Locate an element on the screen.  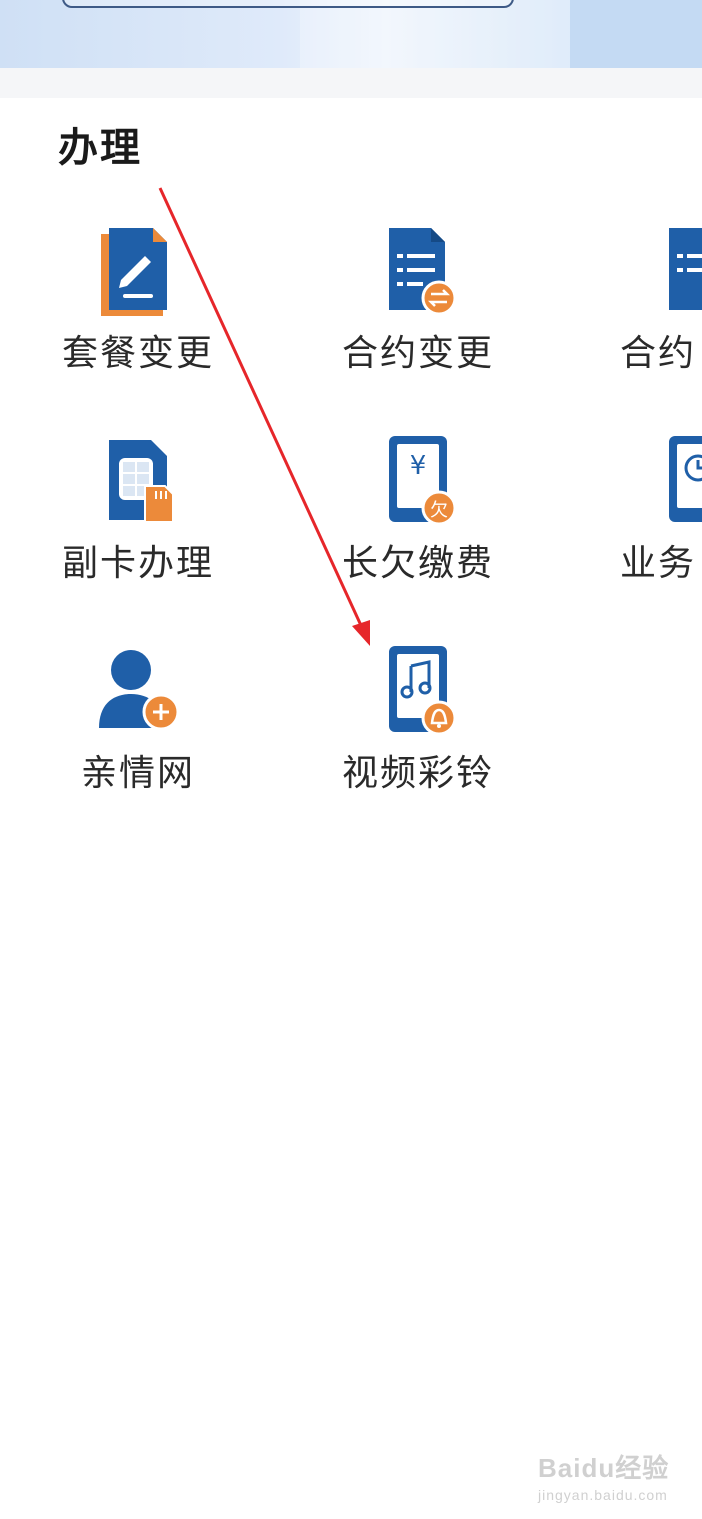
baidu-jingyan-watermark: Baidu经验 jingyan.baidu.com is located at coordinates (613, 1478).